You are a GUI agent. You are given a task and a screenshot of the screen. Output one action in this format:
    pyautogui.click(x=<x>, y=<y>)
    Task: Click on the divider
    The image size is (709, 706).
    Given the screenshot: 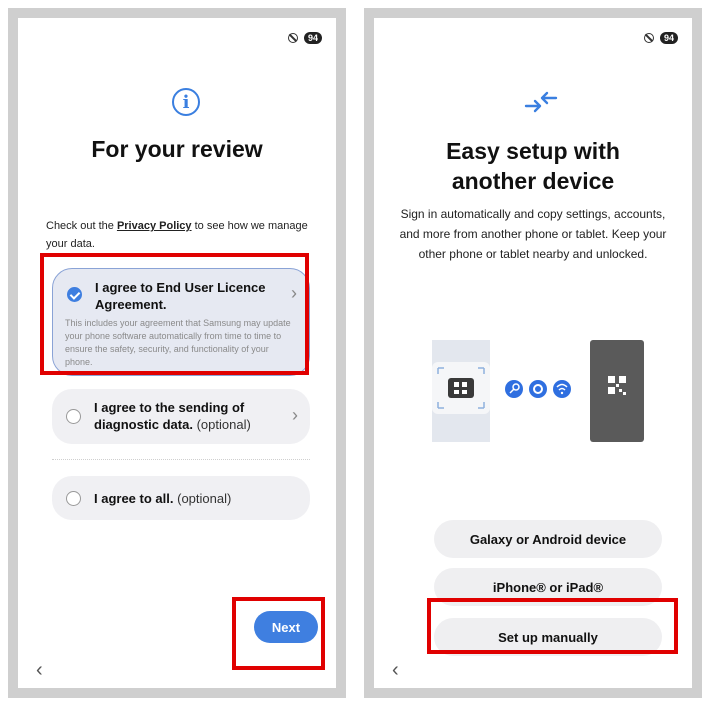 What is the action you would take?
    pyautogui.click(x=181, y=459)
    